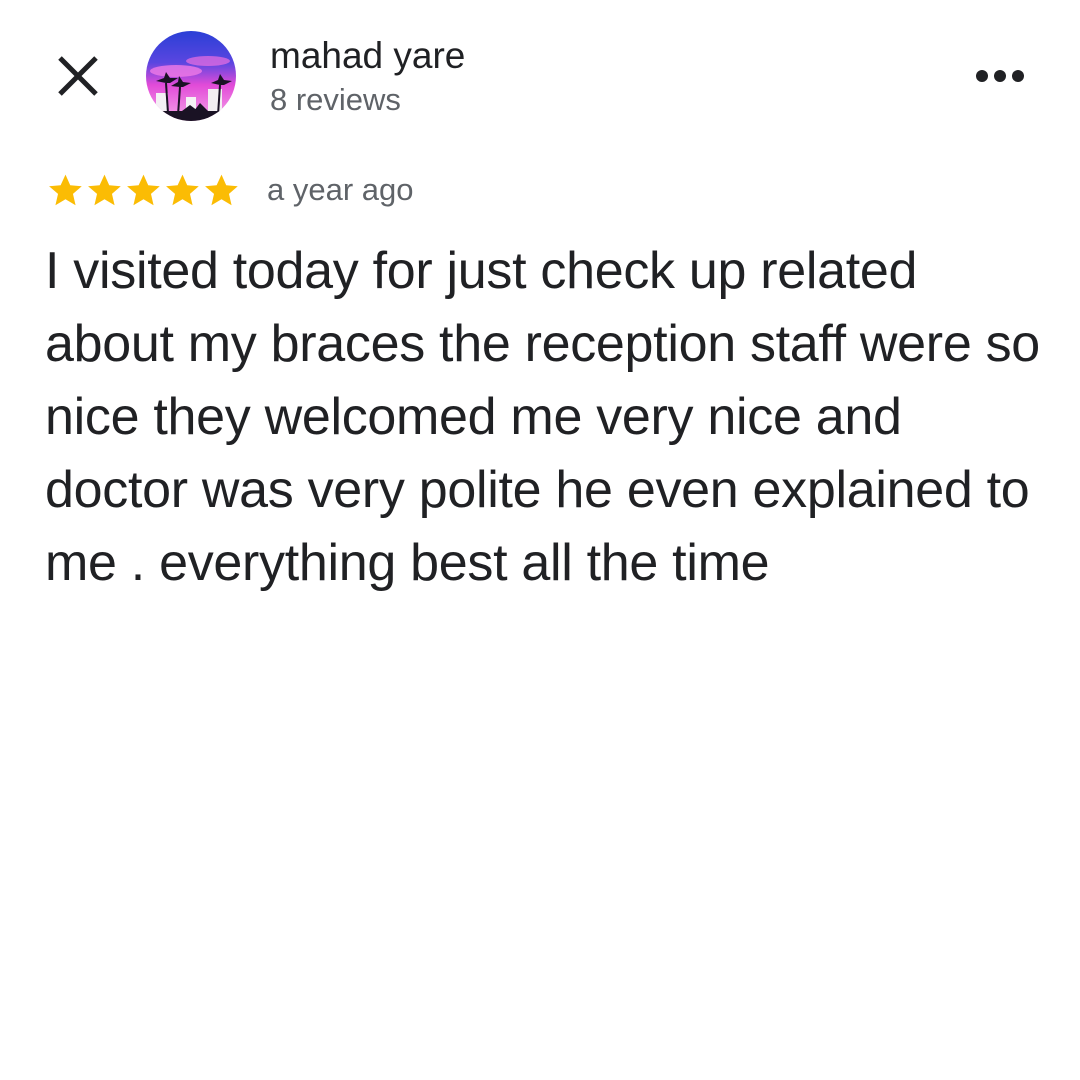 Image resolution: width=1080 pixels, height=1080 pixels. I want to click on star-rating, so click(143, 190).